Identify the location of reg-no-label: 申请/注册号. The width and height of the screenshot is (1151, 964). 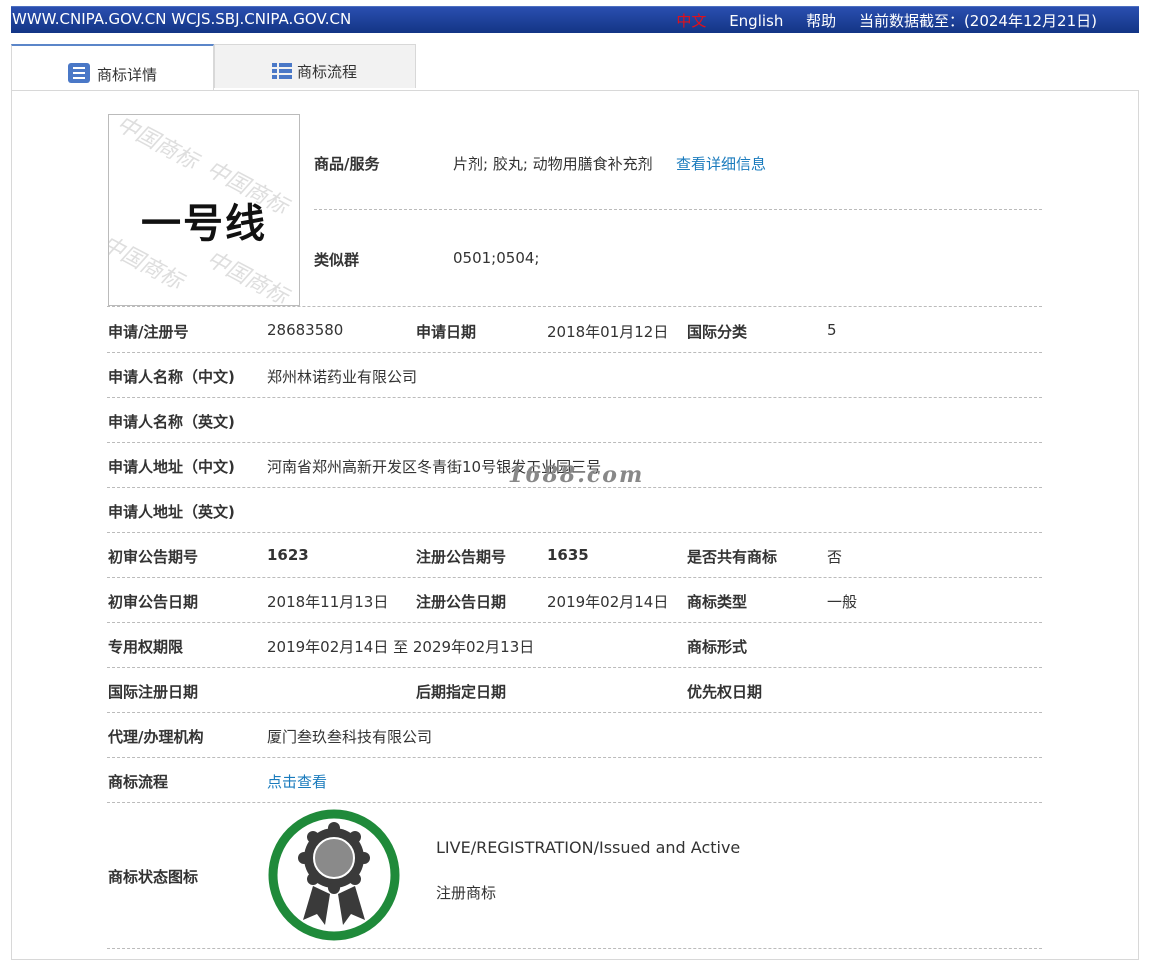
(148, 332).